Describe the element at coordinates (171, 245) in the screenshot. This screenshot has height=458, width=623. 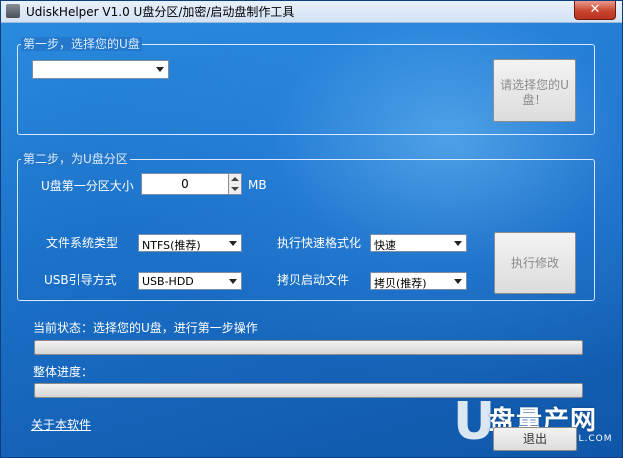
I see `fs-type-value: NTFS(推荐)` at that location.